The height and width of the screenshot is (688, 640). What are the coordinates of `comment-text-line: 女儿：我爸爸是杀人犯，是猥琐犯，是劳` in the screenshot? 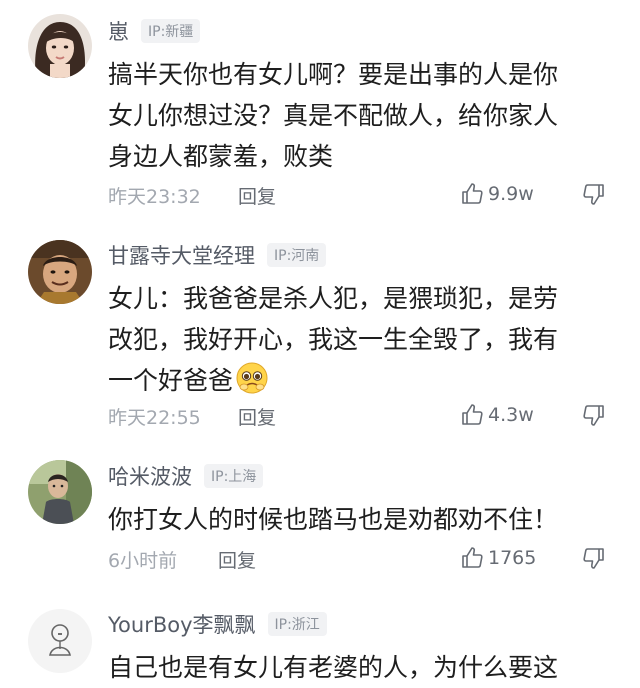 It's located at (333, 298).